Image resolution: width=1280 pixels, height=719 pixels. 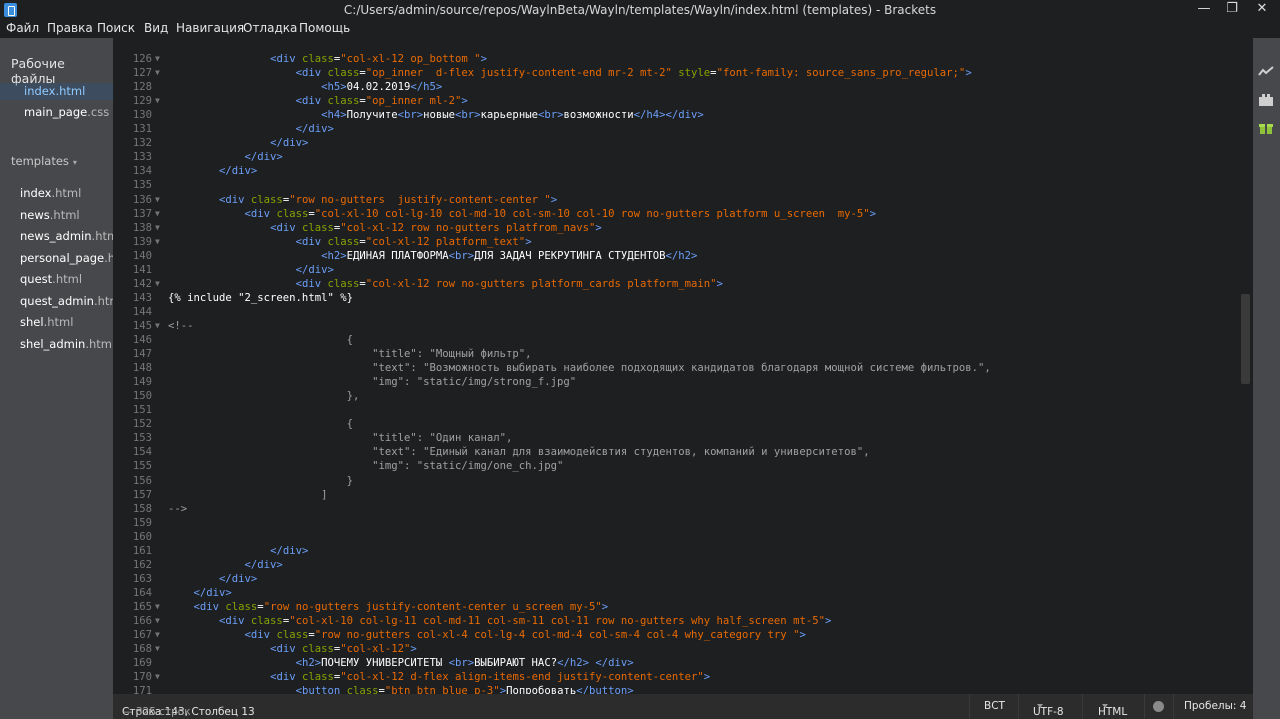 I want to click on extension-manager-icon, so click(x=1266, y=100).